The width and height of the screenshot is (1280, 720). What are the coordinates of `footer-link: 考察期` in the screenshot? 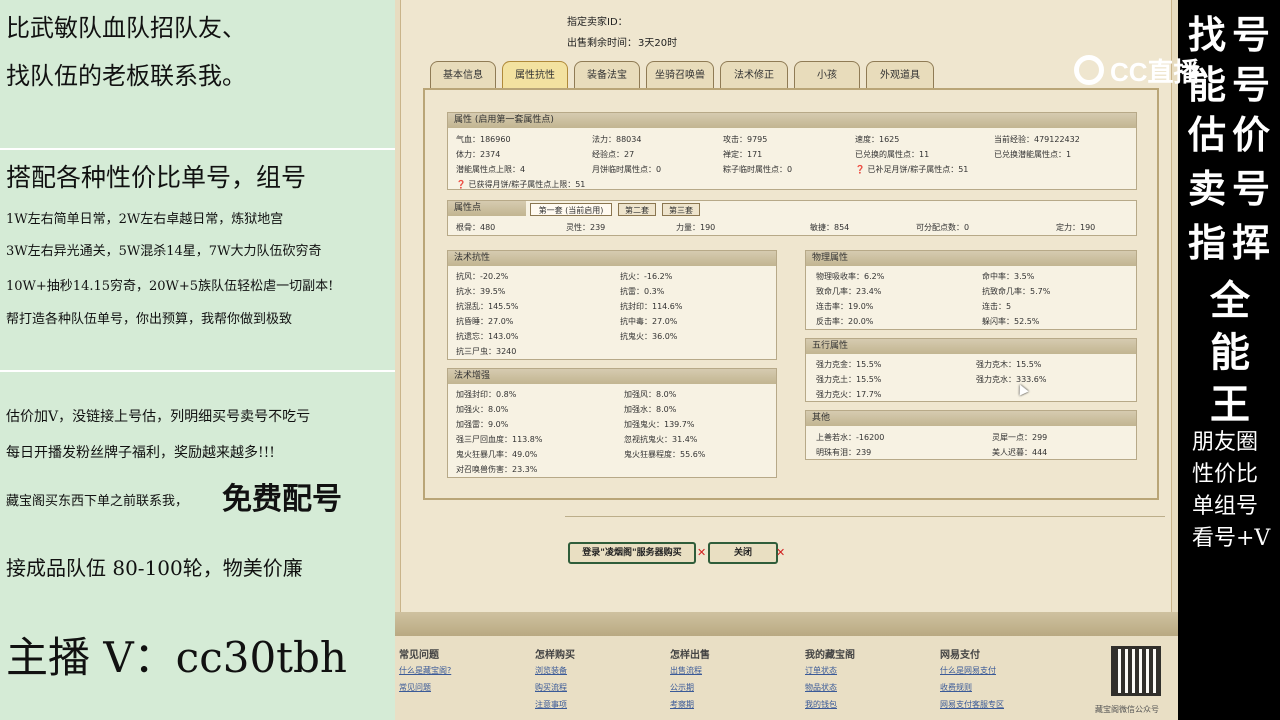 It's located at (690, 704).